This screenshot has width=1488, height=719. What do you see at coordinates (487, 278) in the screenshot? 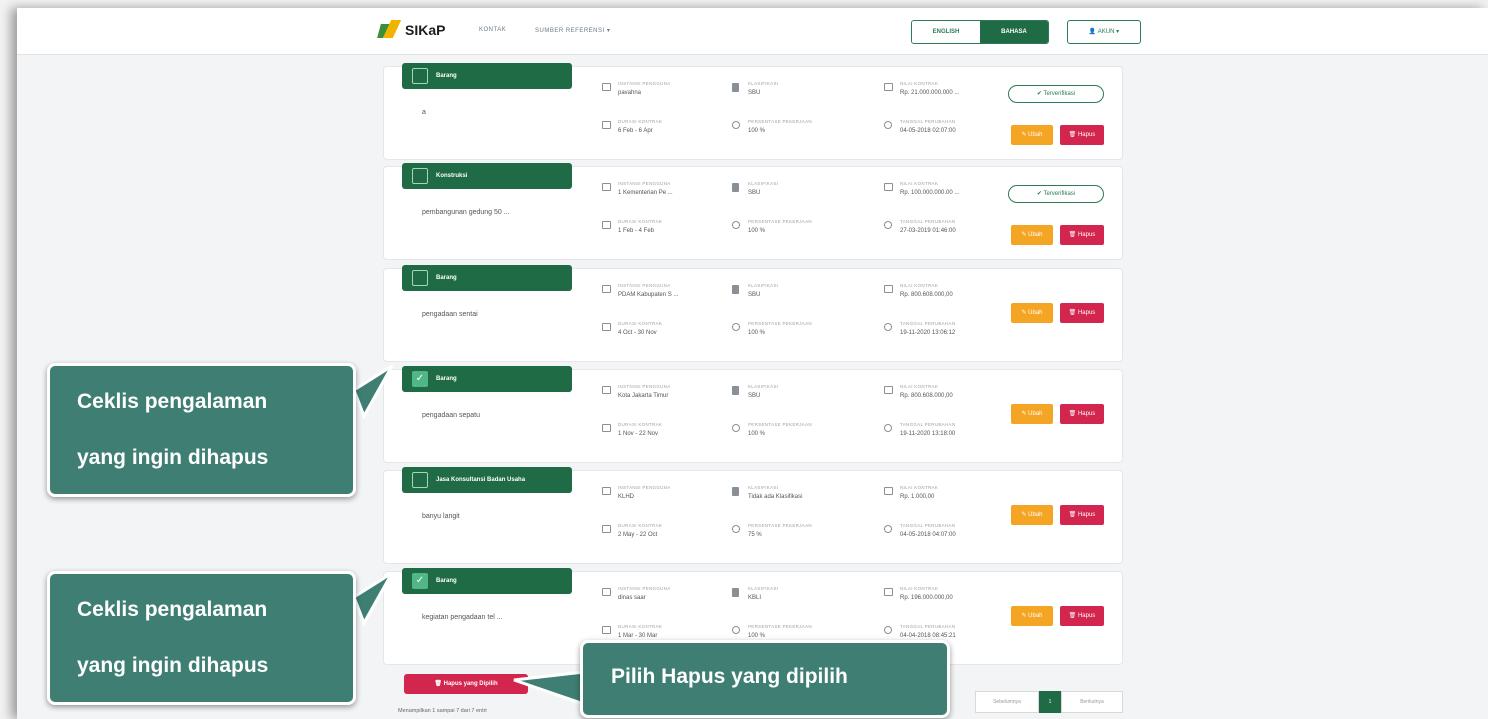
I see `category-tag: Barang` at bounding box center [487, 278].